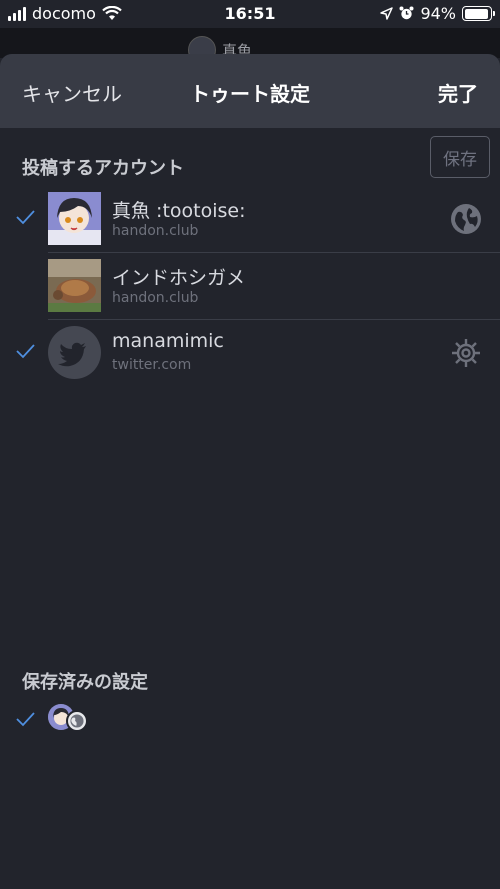  What do you see at coordinates (152, 365) in the screenshot?
I see `account-domain: twitter.com` at bounding box center [152, 365].